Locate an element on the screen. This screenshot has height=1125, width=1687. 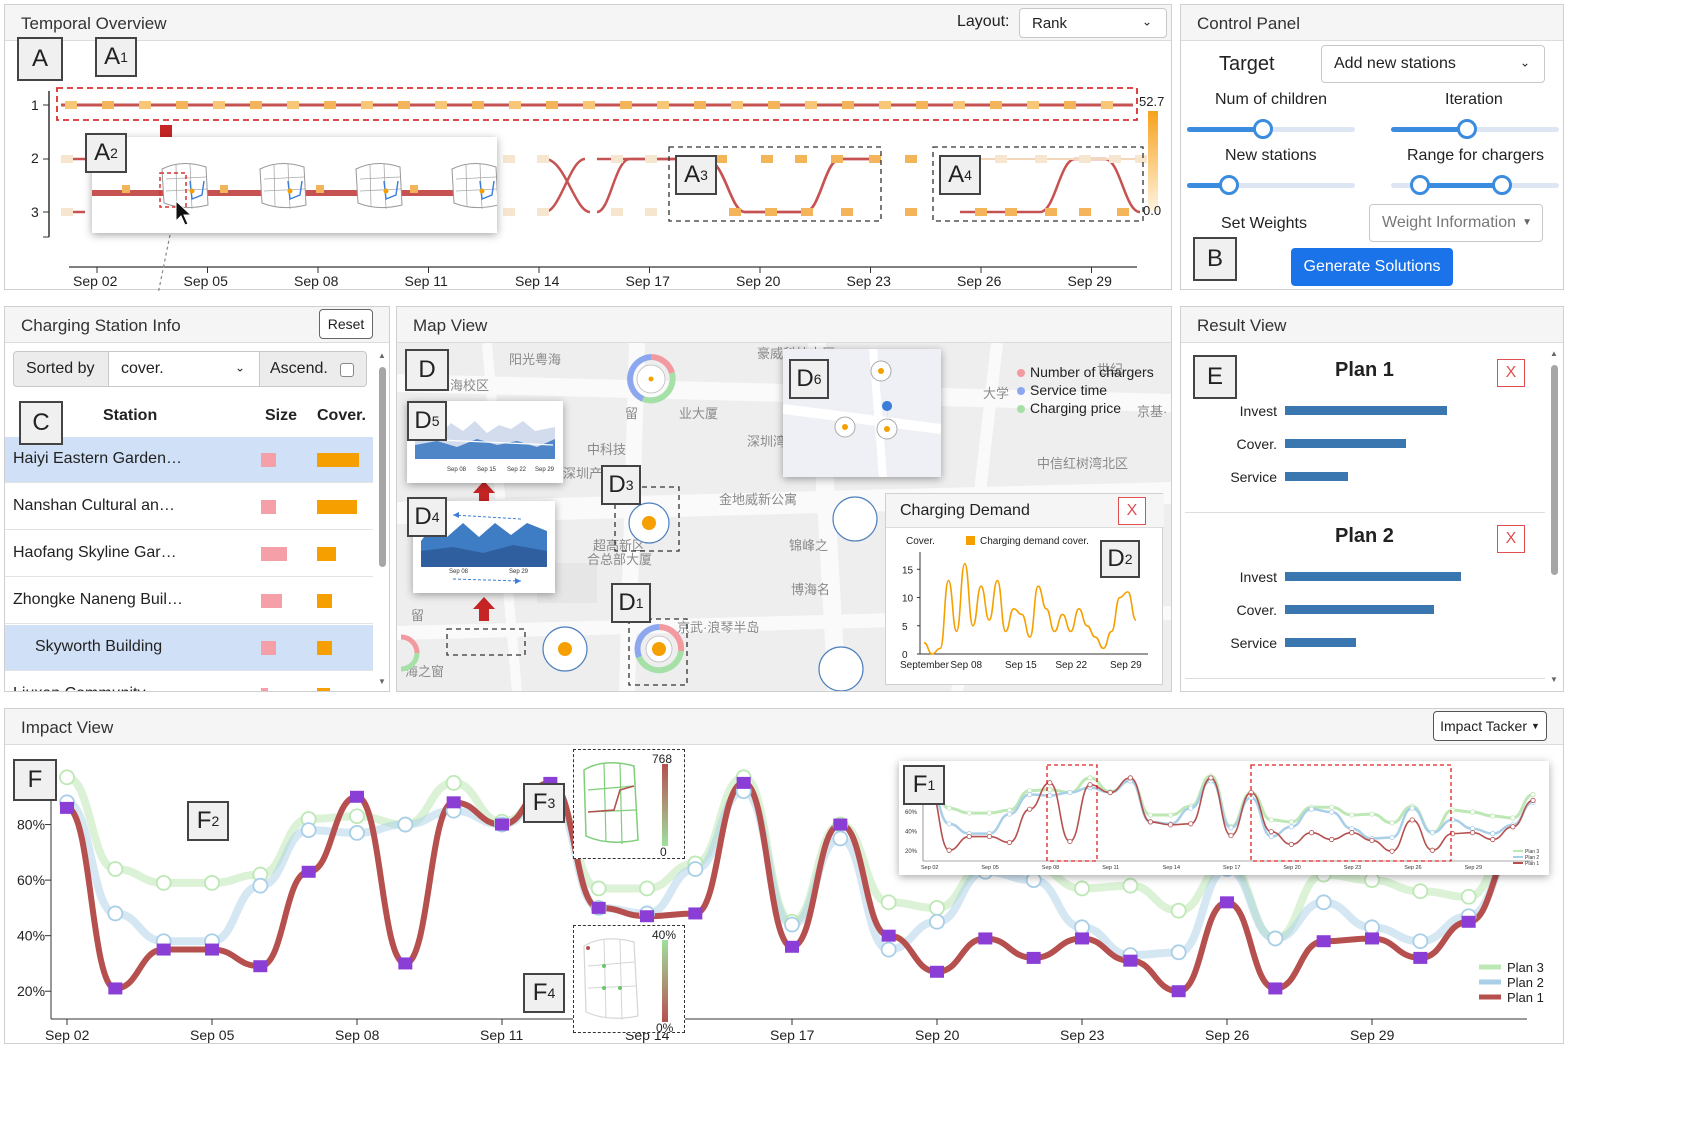
num-children-slider is located at coordinates (1271, 129).